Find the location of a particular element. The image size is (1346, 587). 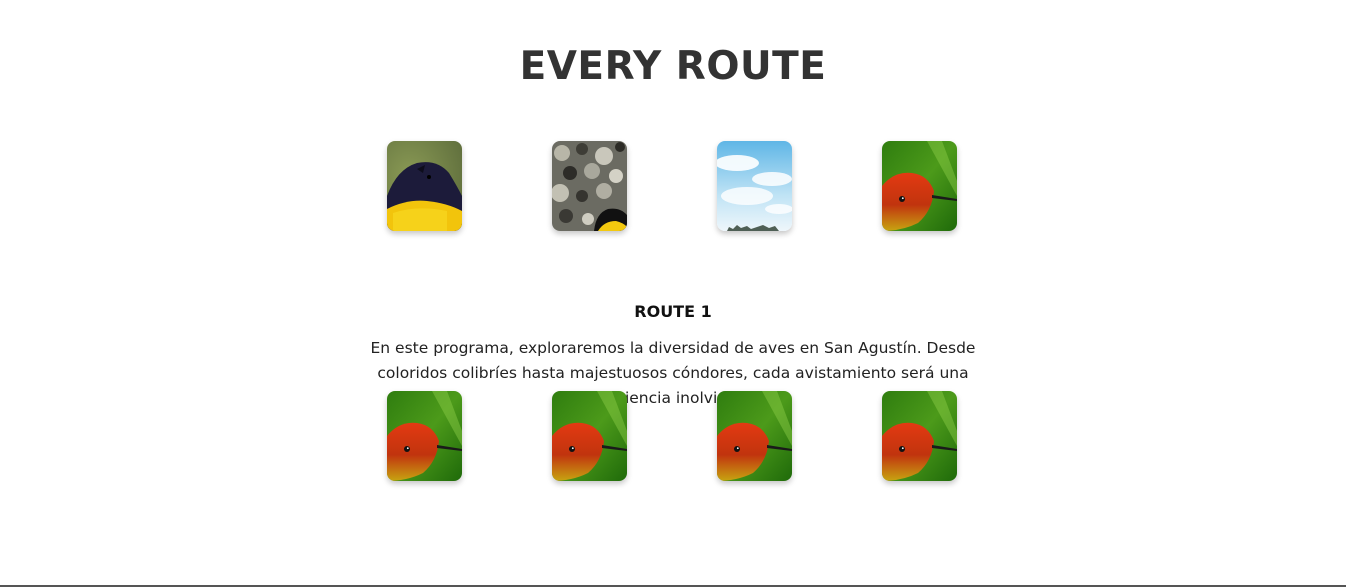

route-title: ROUTE 1 is located at coordinates (673, 311).